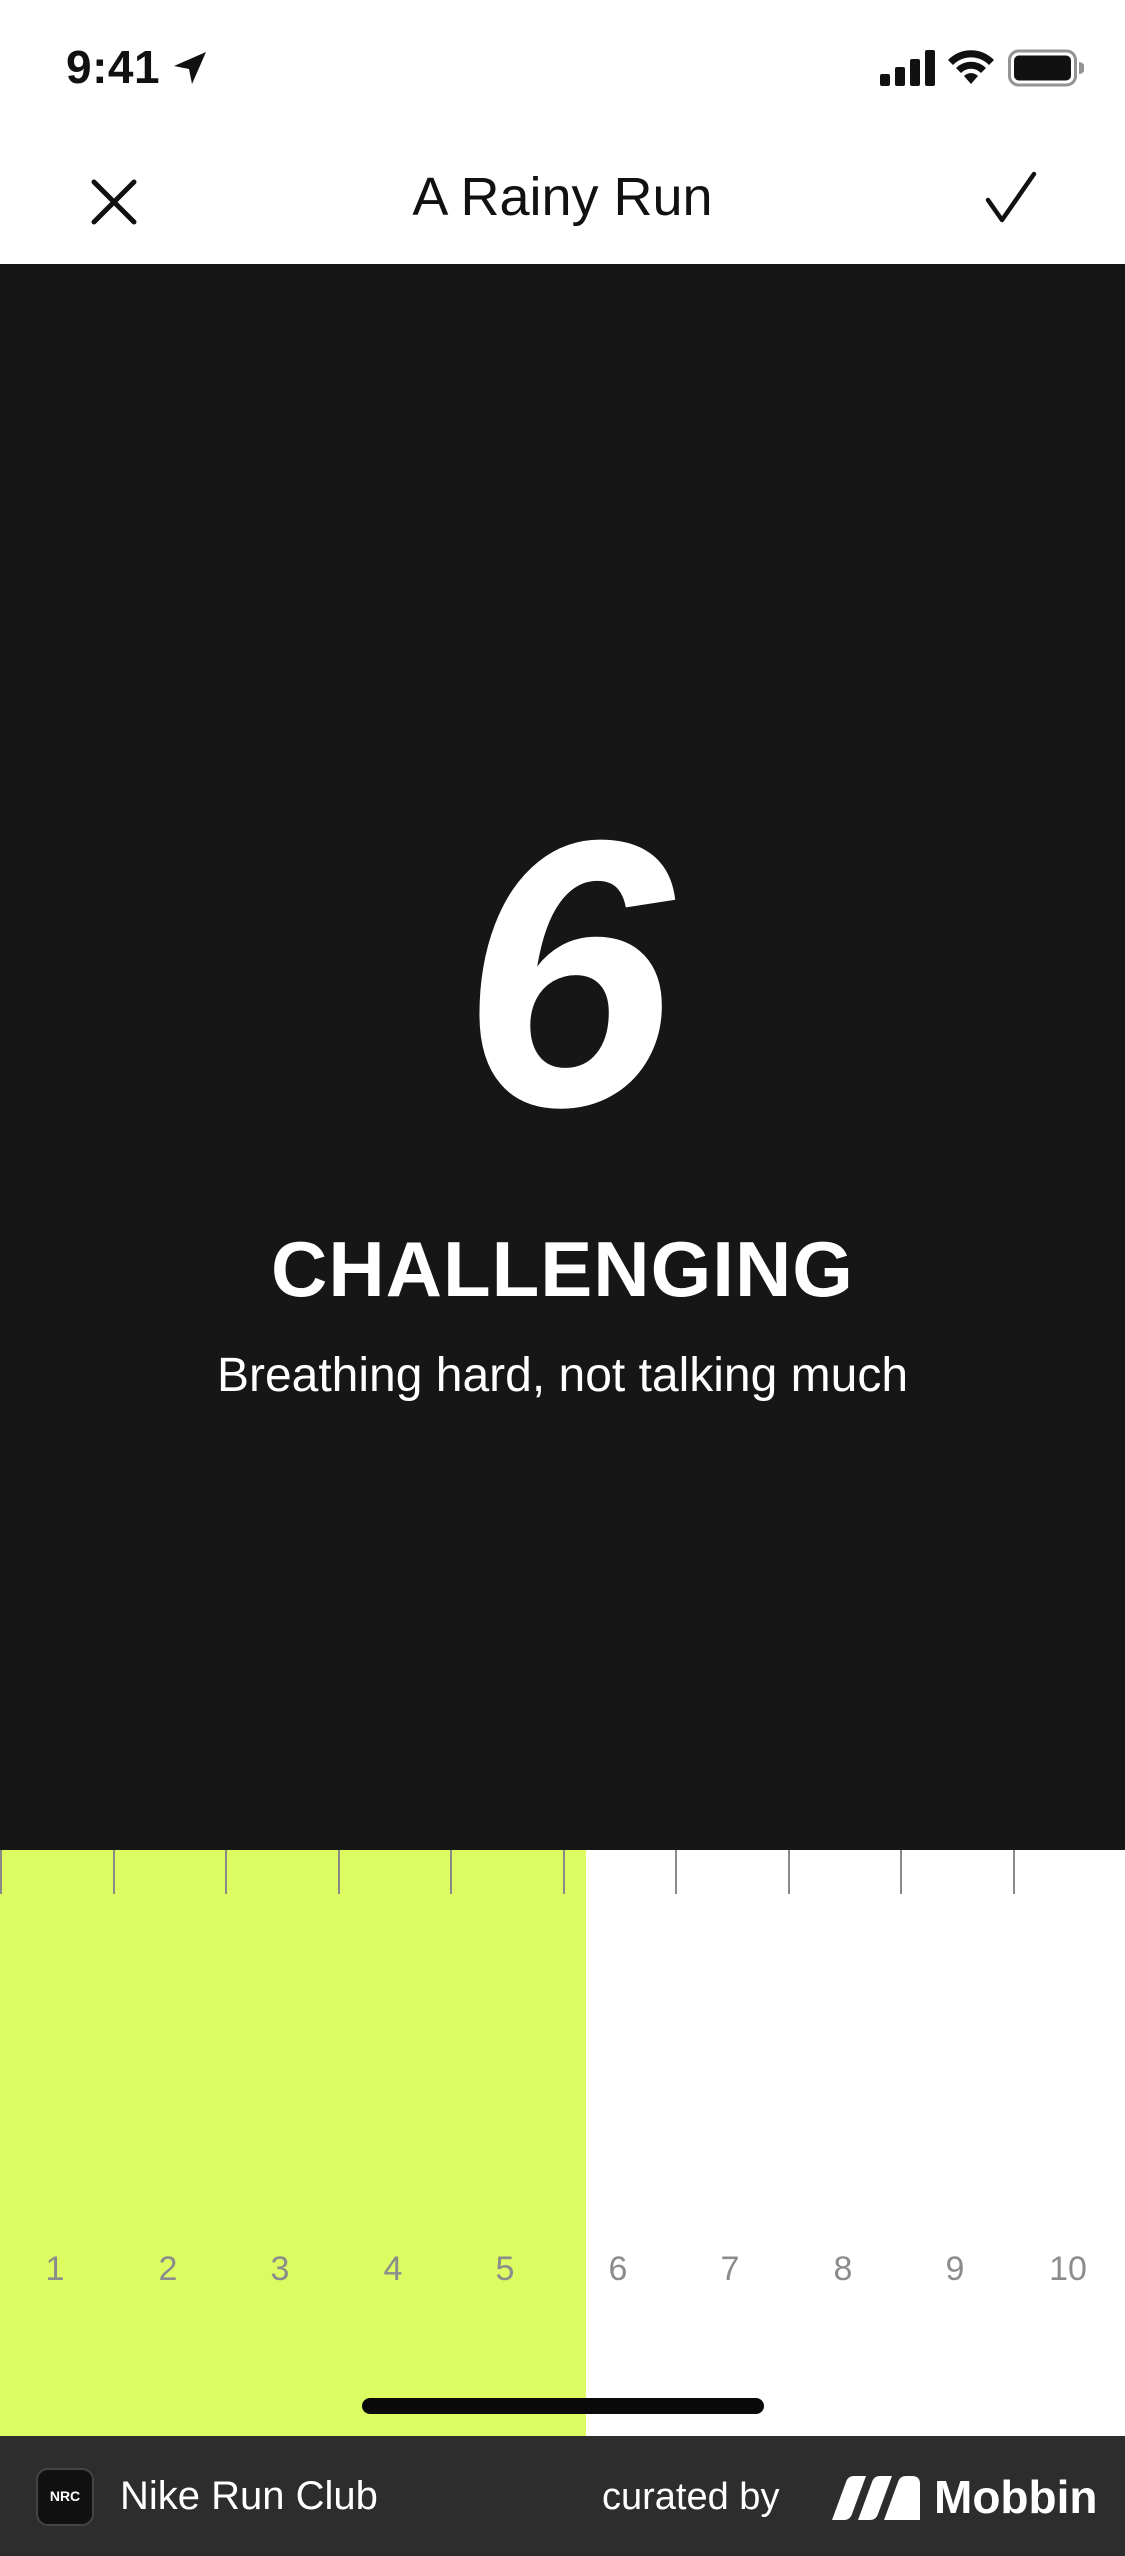 This screenshot has width=1125, height=2556. What do you see at coordinates (393, 2269) in the screenshot?
I see `scale-label-4: 4` at bounding box center [393, 2269].